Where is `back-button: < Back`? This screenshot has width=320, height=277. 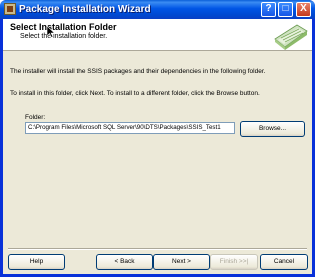 back-button: < Back is located at coordinates (124, 262).